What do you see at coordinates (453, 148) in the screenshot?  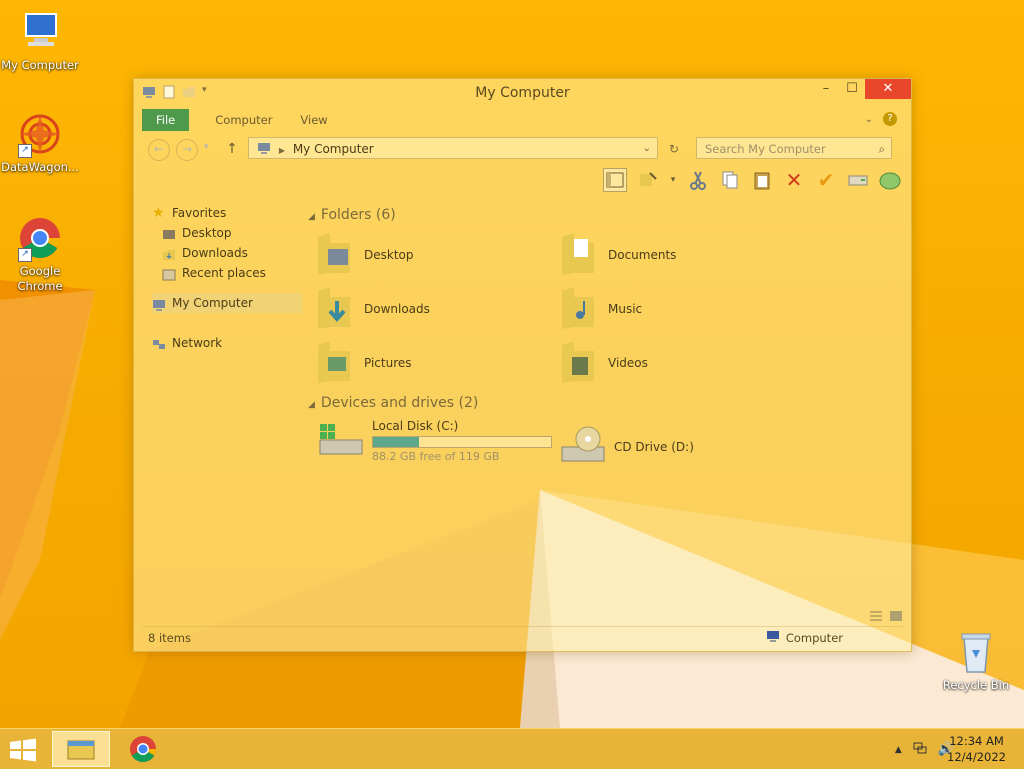 I see `address-bar: ▶ My Computer ⌄` at bounding box center [453, 148].